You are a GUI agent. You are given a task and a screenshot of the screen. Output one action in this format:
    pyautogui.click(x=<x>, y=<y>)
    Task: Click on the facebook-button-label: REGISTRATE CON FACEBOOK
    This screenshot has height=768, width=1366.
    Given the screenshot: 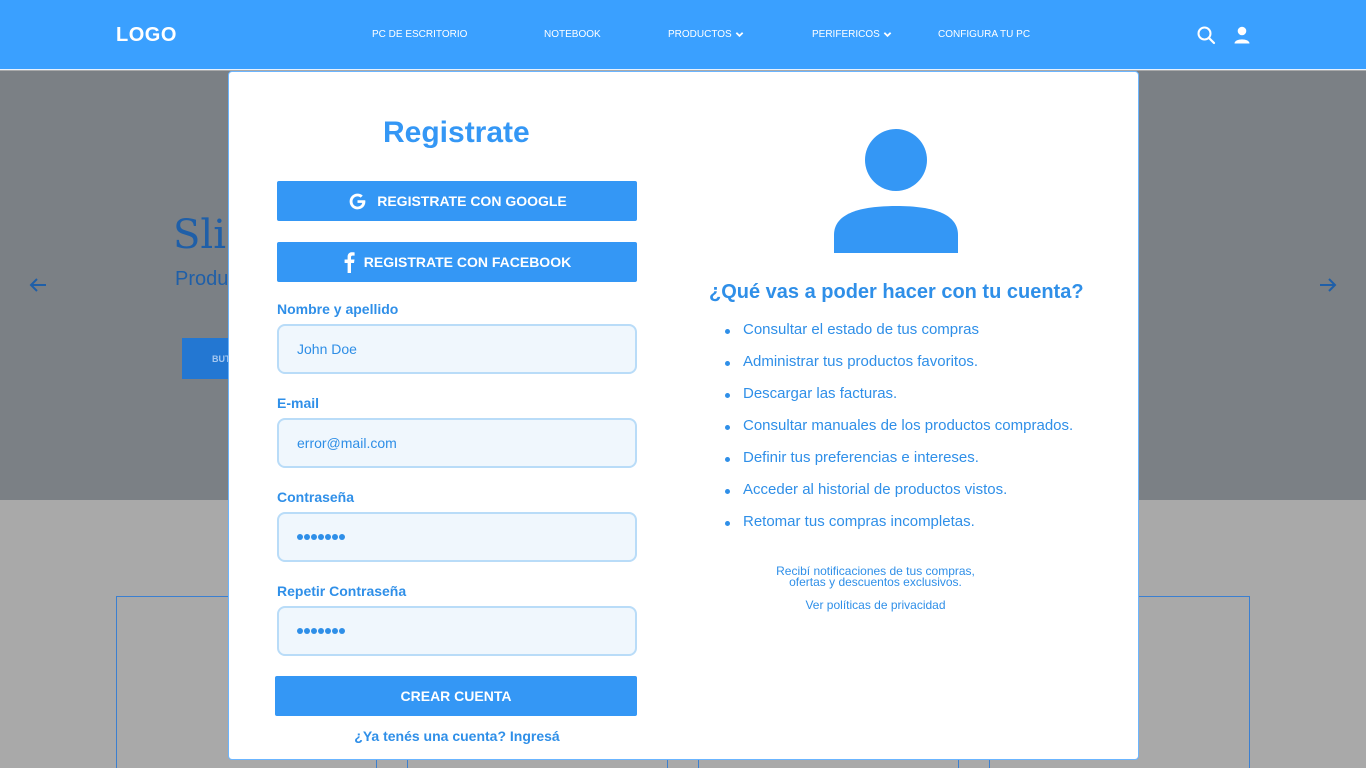 What is the action you would take?
    pyautogui.click(x=467, y=262)
    